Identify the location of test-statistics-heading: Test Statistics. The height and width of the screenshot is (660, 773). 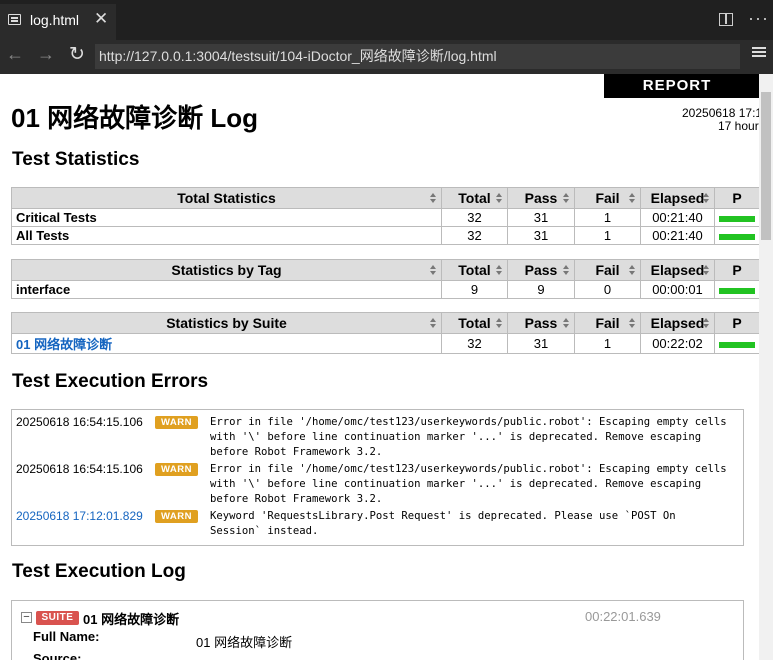
(76, 159).